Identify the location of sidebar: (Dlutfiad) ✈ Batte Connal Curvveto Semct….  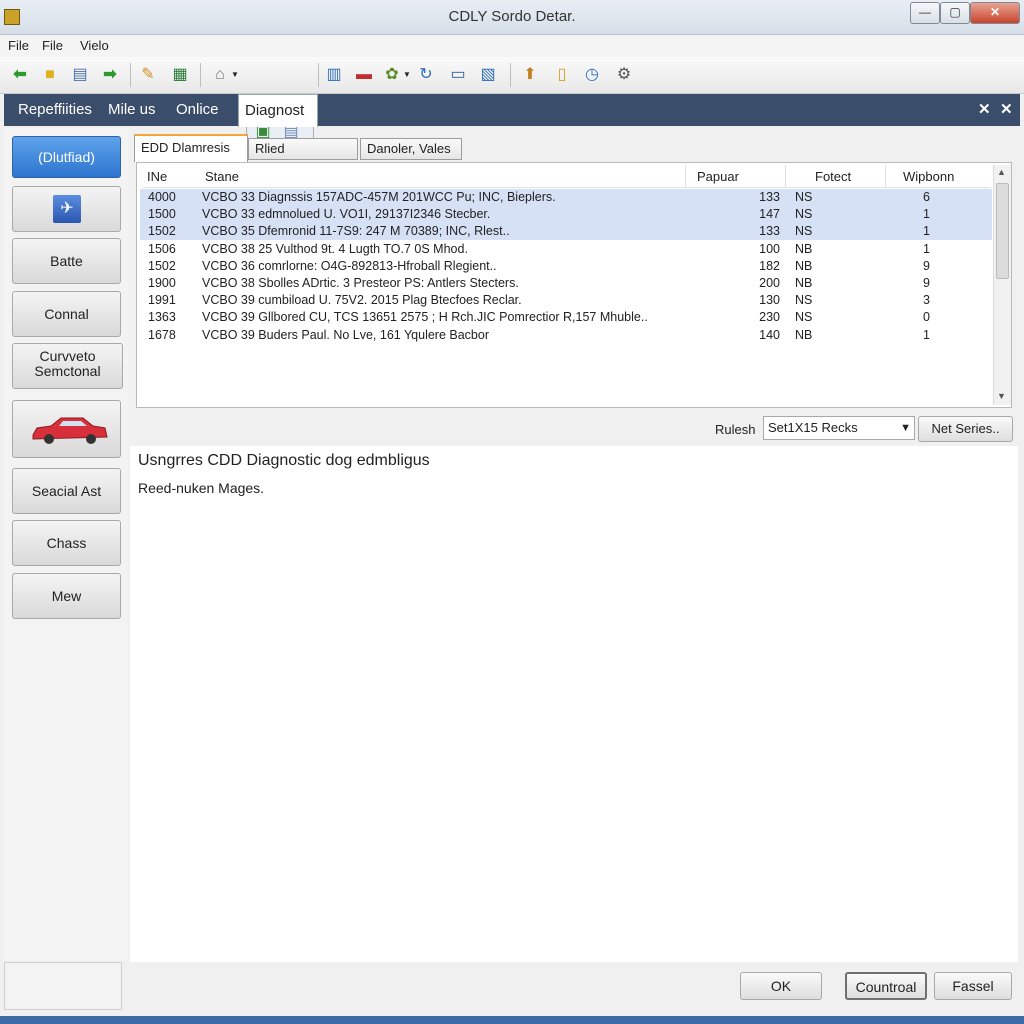
(66, 544).